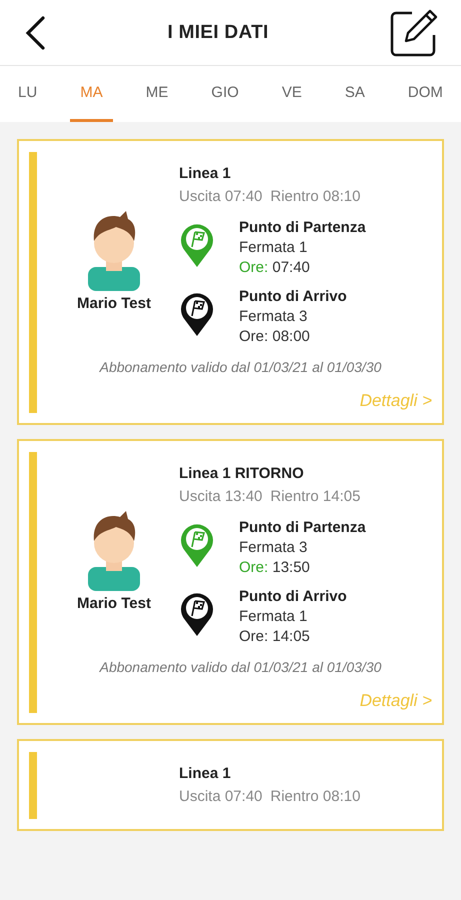  Describe the element at coordinates (315, 496) in the screenshot. I see `return-time: Rientro 14:05` at that location.